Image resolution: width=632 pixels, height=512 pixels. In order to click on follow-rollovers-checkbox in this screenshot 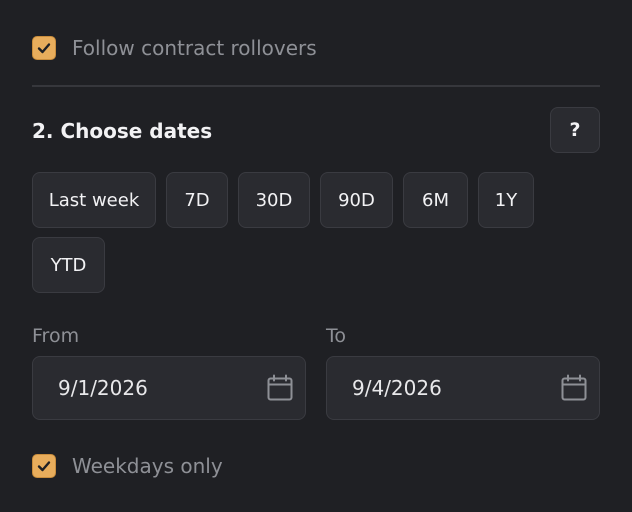, I will do `click(44, 48)`.